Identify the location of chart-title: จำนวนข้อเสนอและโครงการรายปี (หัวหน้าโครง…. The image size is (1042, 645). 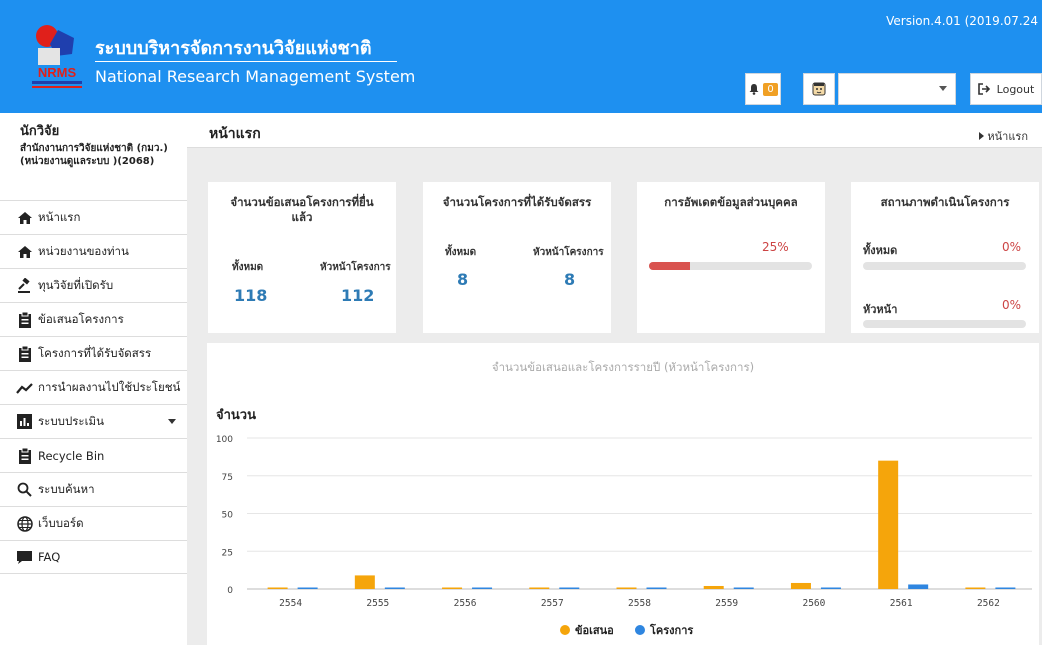
(623, 367).